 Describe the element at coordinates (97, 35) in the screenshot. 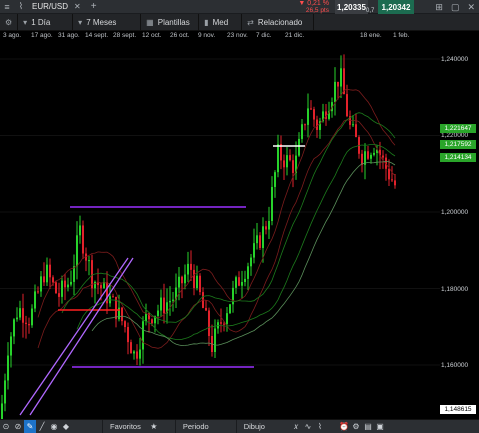

I see `date-tick: 14 sept.` at that location.